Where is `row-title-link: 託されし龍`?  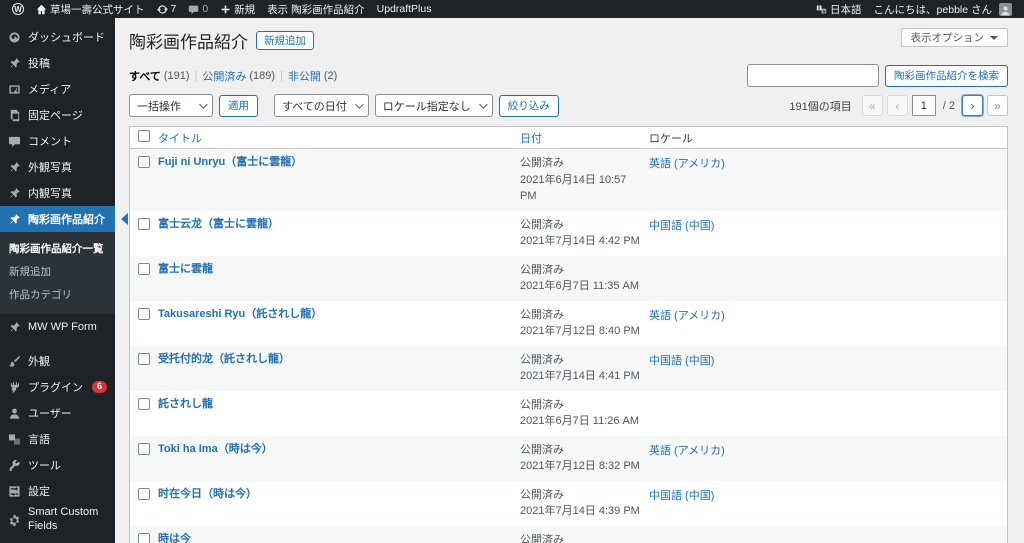 row-title-link: 託されし龍 is located at coordinates (185, 404).